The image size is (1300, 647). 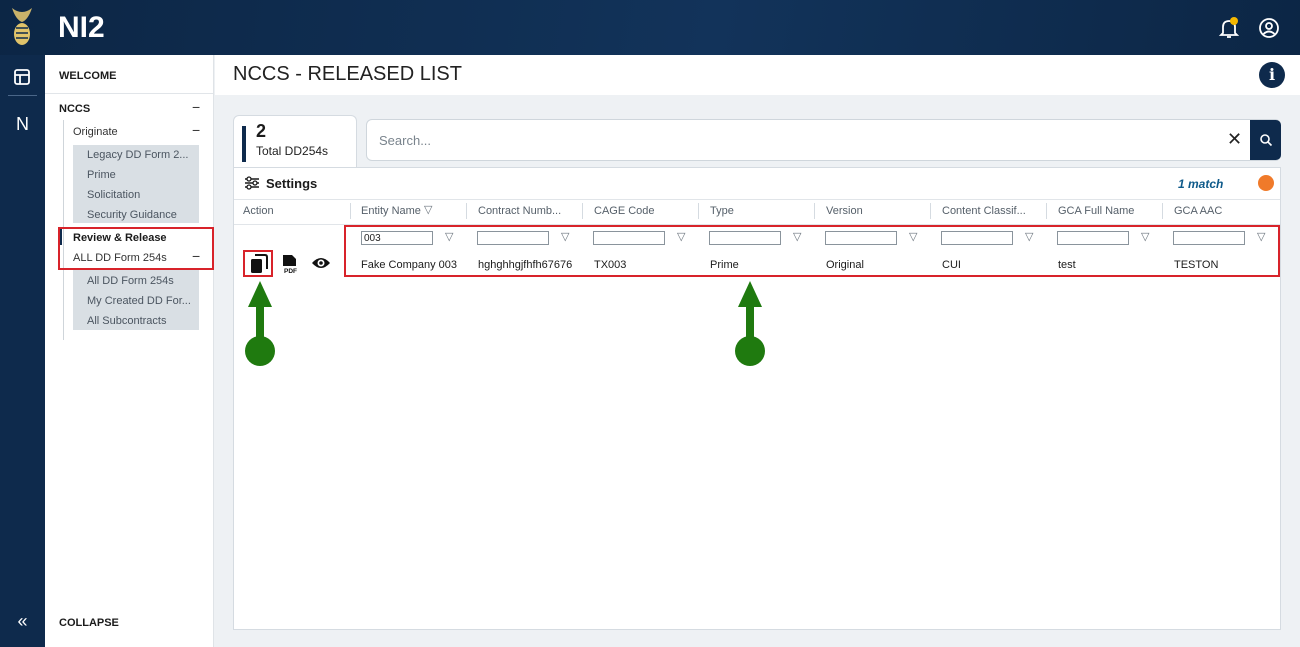 What do you see at coordinates (22, 95) in the screenshot?
I see `rail-divider` at bounding box center [22, 95].